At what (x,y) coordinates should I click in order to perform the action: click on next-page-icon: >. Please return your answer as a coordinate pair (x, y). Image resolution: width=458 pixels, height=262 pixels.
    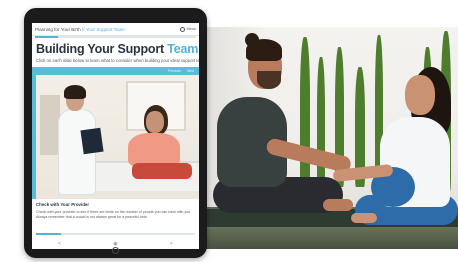
    Looking at the image, I should click on (171, 244).